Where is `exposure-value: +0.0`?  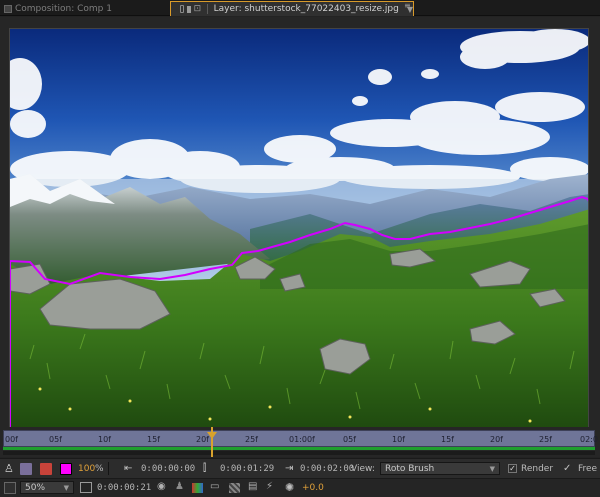
exposure-value: +0.0 is located at coordinates (313, 488).